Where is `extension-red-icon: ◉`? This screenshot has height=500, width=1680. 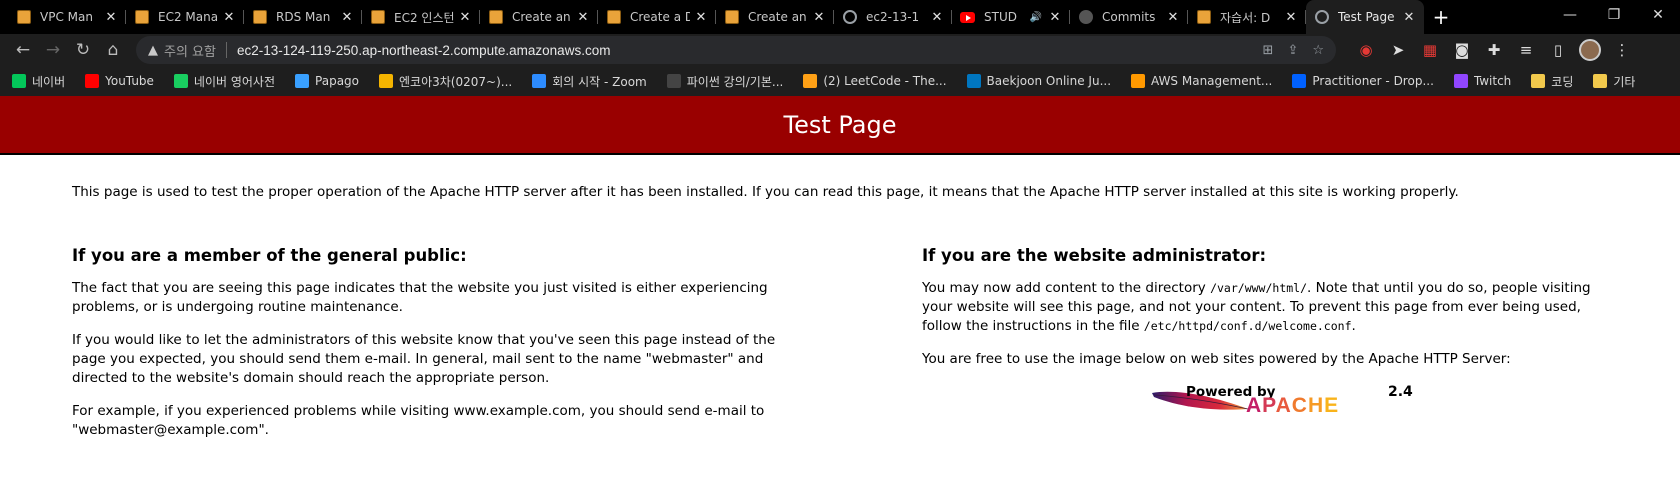 extension-red-icon: ◉ is located at coordinates (1366, 50).